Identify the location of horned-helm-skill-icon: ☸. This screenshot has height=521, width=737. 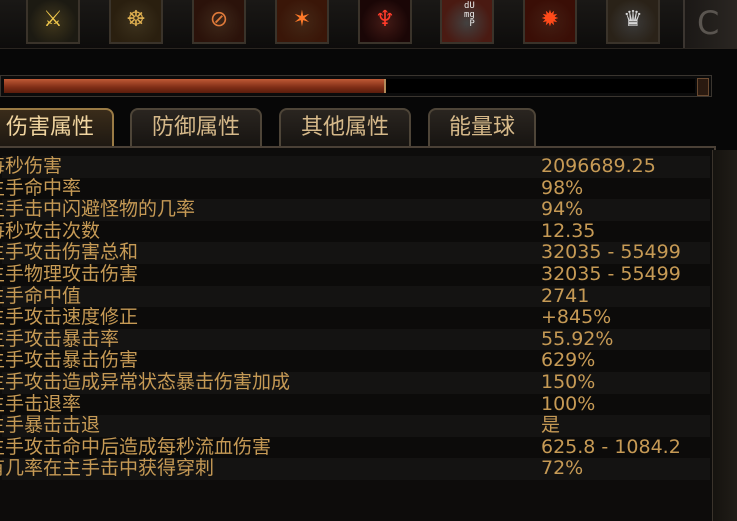
(136, 19).